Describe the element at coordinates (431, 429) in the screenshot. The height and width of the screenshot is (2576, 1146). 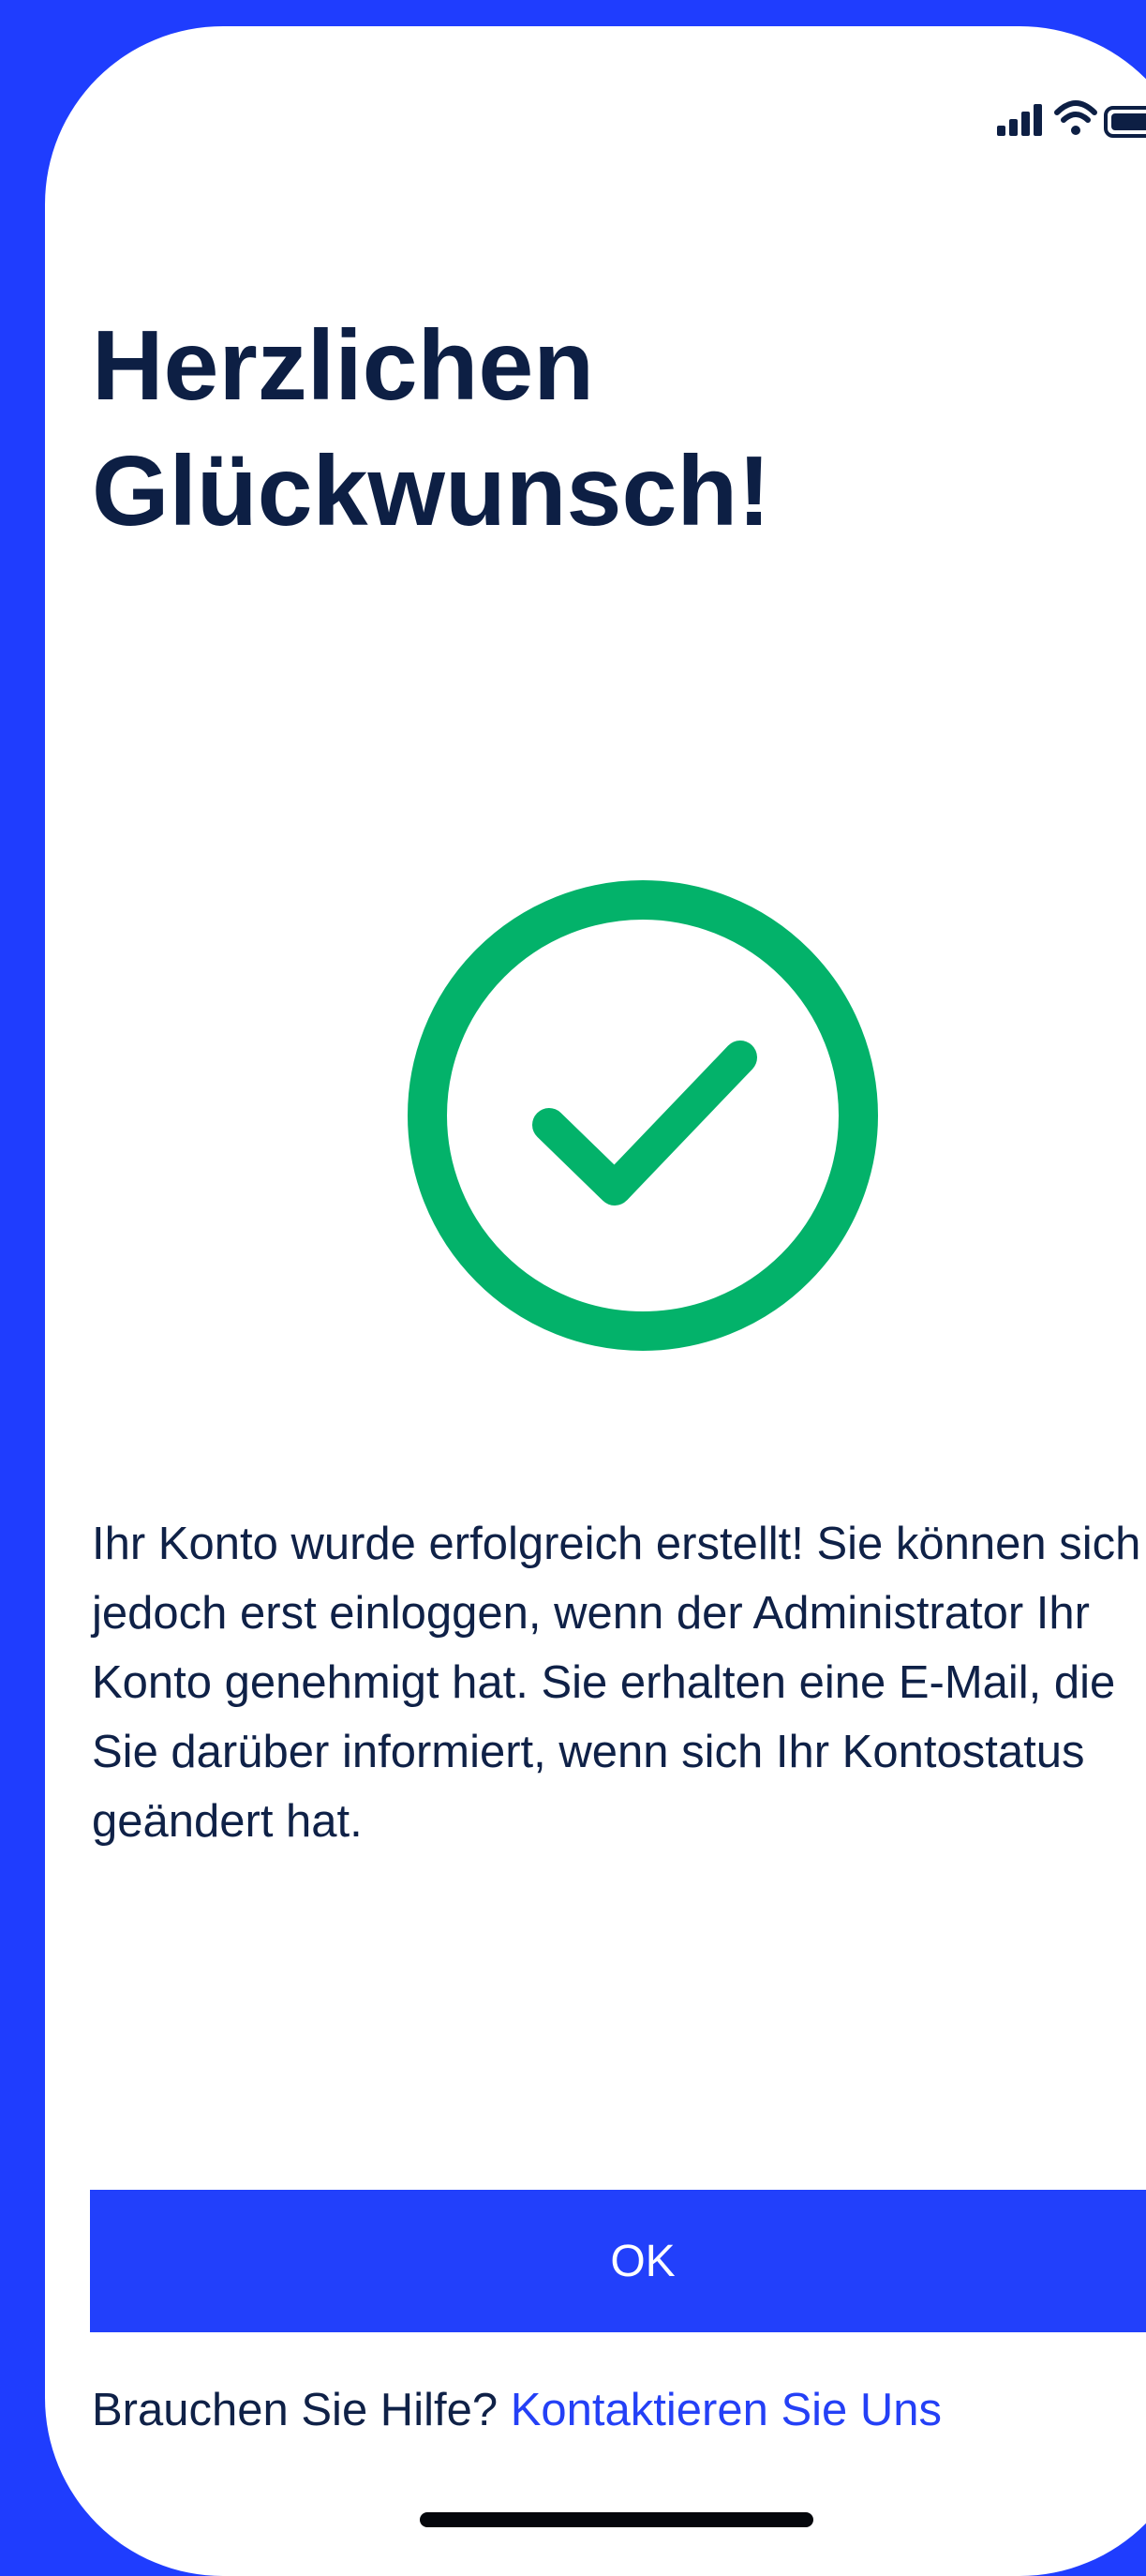
I see `page-title: Herzlichen Glückwunsch!` at that location.